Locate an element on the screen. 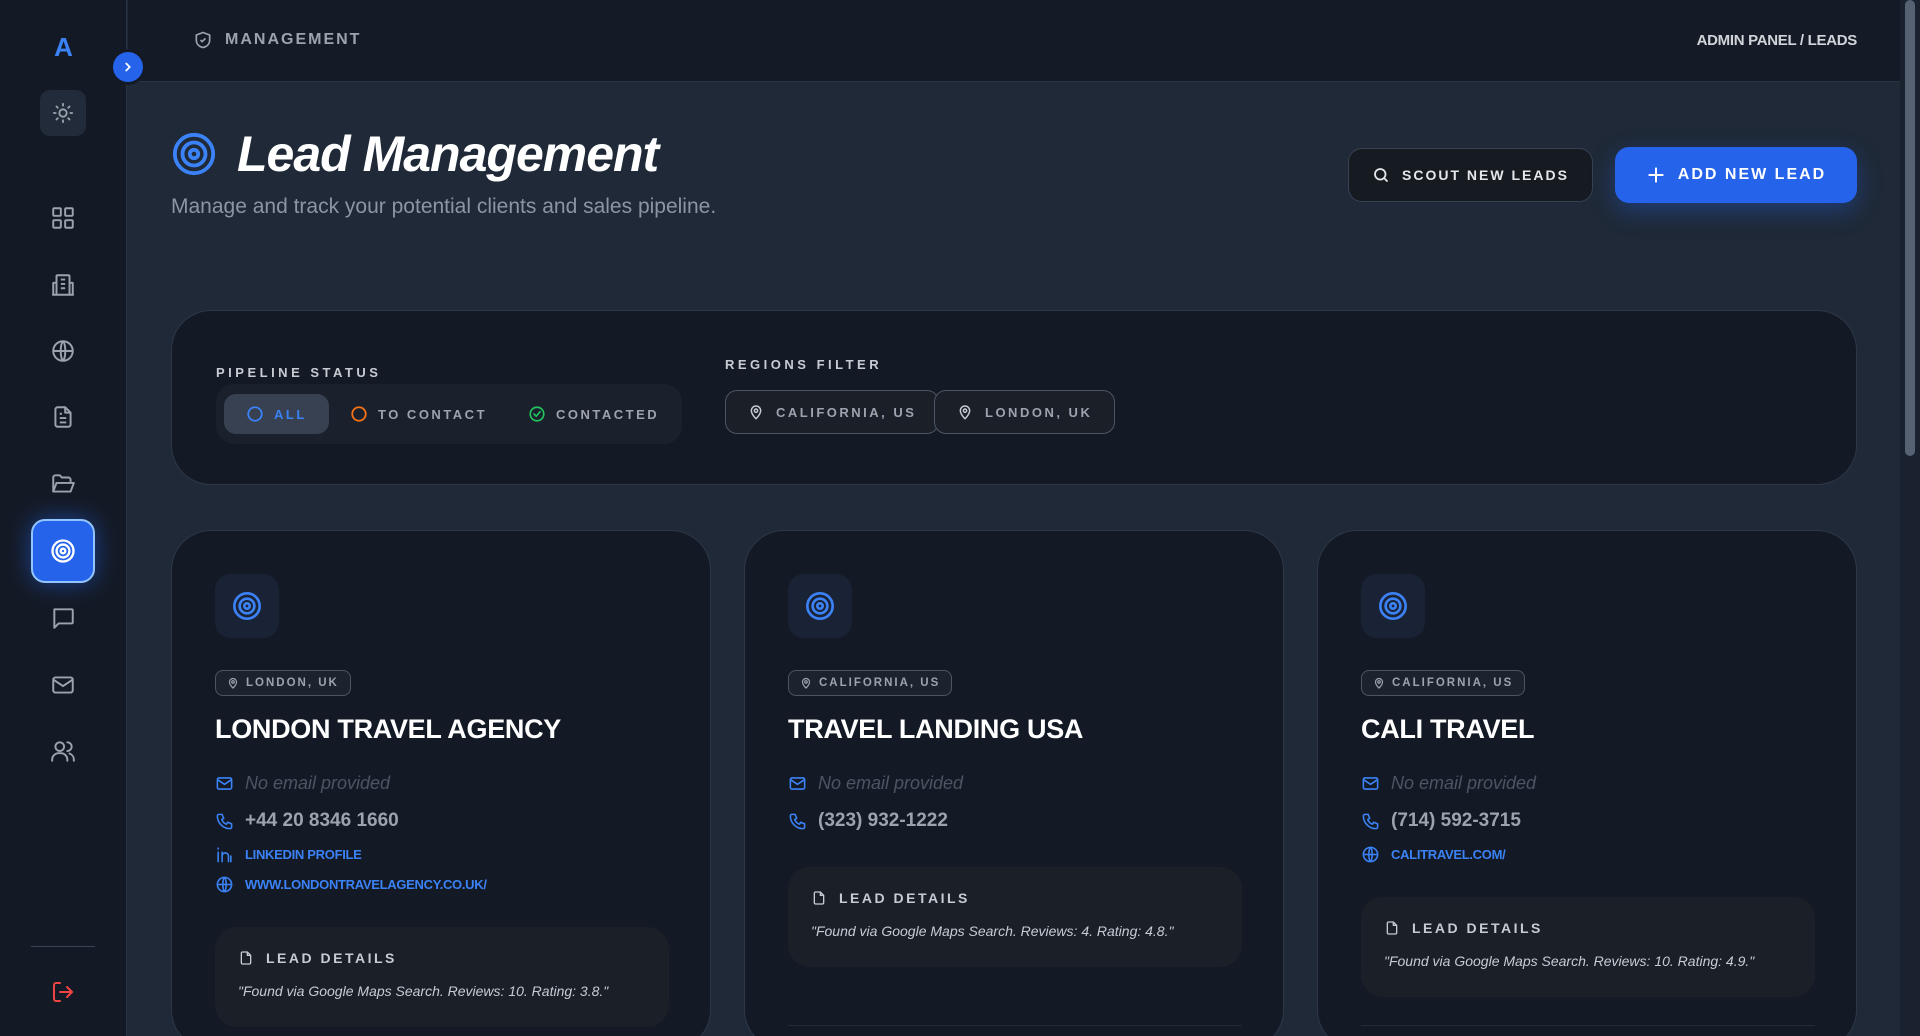 Image resolution: width=1920 pixels, height=1036 pixels. status-label: TO CONTACT is located at coordinates (433, 414).